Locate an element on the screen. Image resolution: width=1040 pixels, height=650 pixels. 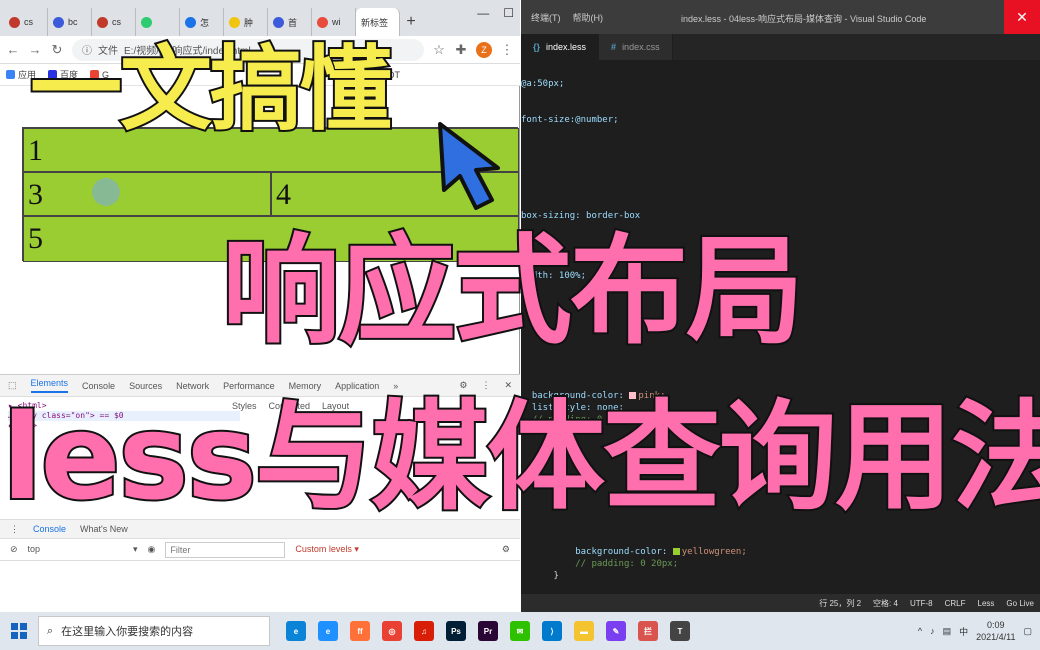
taskbar-search-input: ⌕ 在这里输入你要搜索的内容 is located at coordinates (154, 631).